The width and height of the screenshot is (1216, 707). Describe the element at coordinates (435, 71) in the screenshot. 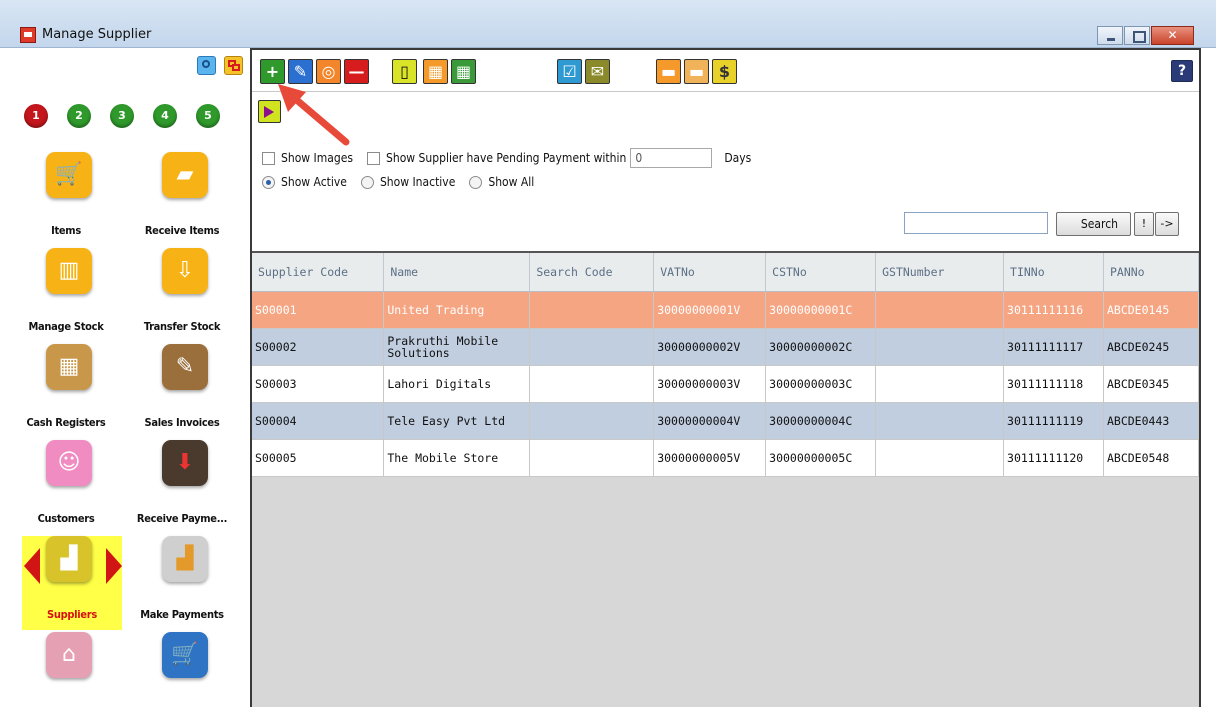

I see `grid-button: ▦` at that location.